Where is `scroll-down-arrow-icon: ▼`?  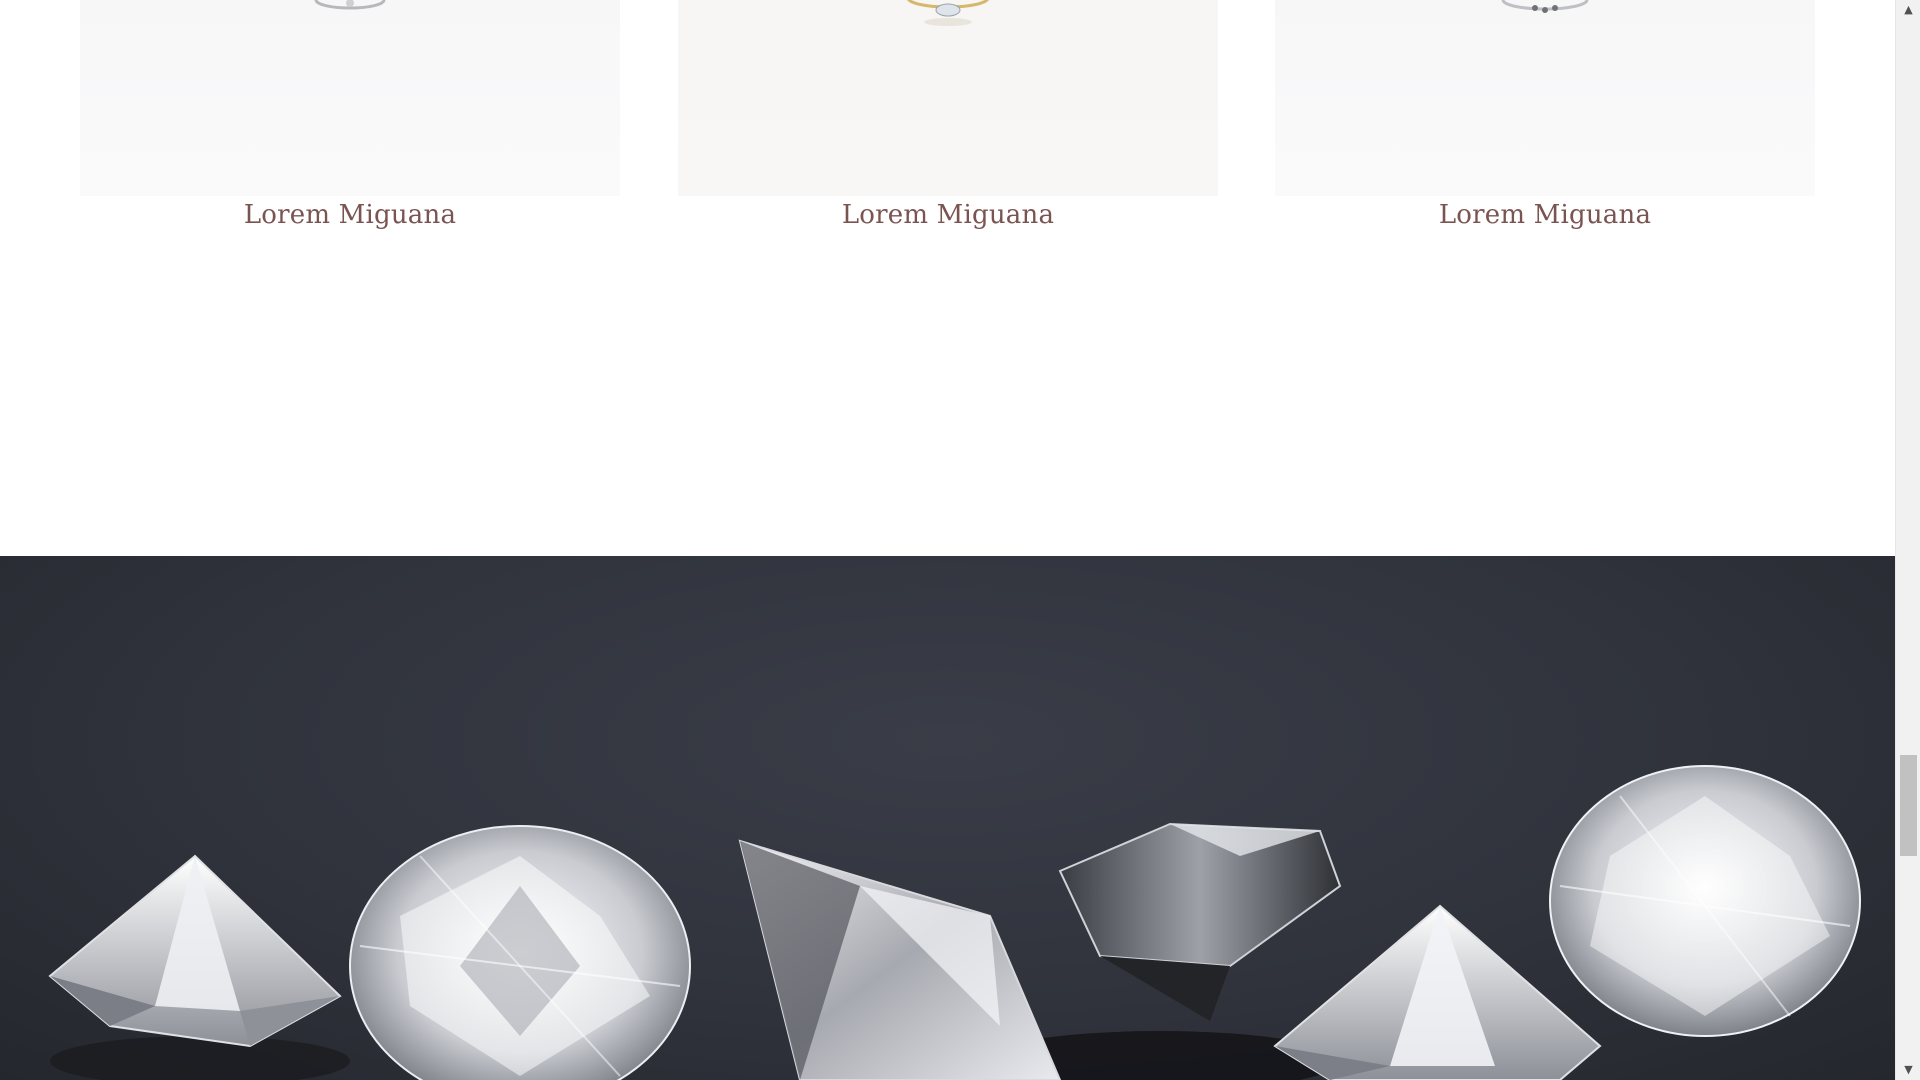 scroll-down-arrow-icon: ▼ is located at coordinates (1908, 1070).